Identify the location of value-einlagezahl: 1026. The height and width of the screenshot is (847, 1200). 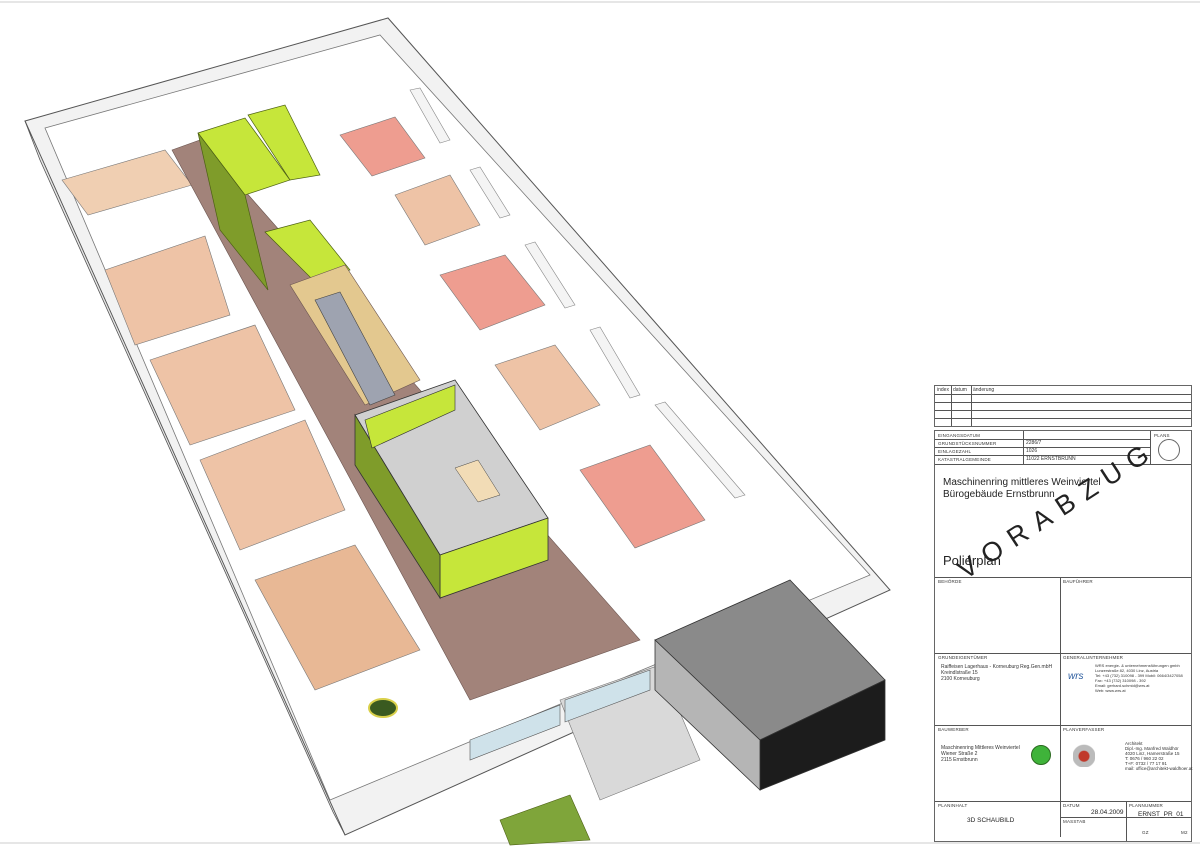
(1032, 451).